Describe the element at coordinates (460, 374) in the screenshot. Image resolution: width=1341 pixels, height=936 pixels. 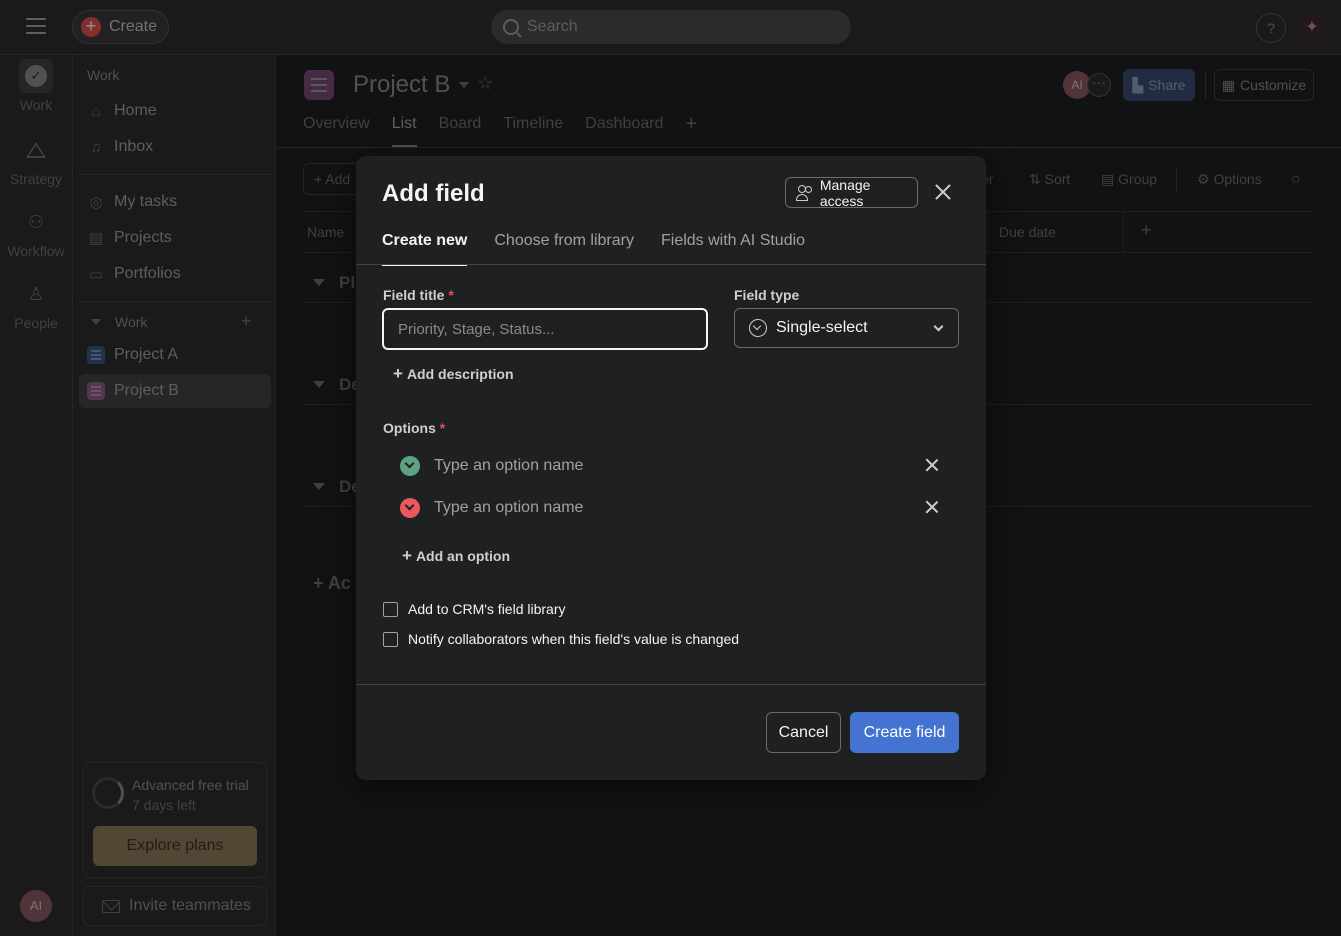
I see `add-description-label: Add description` at that location.